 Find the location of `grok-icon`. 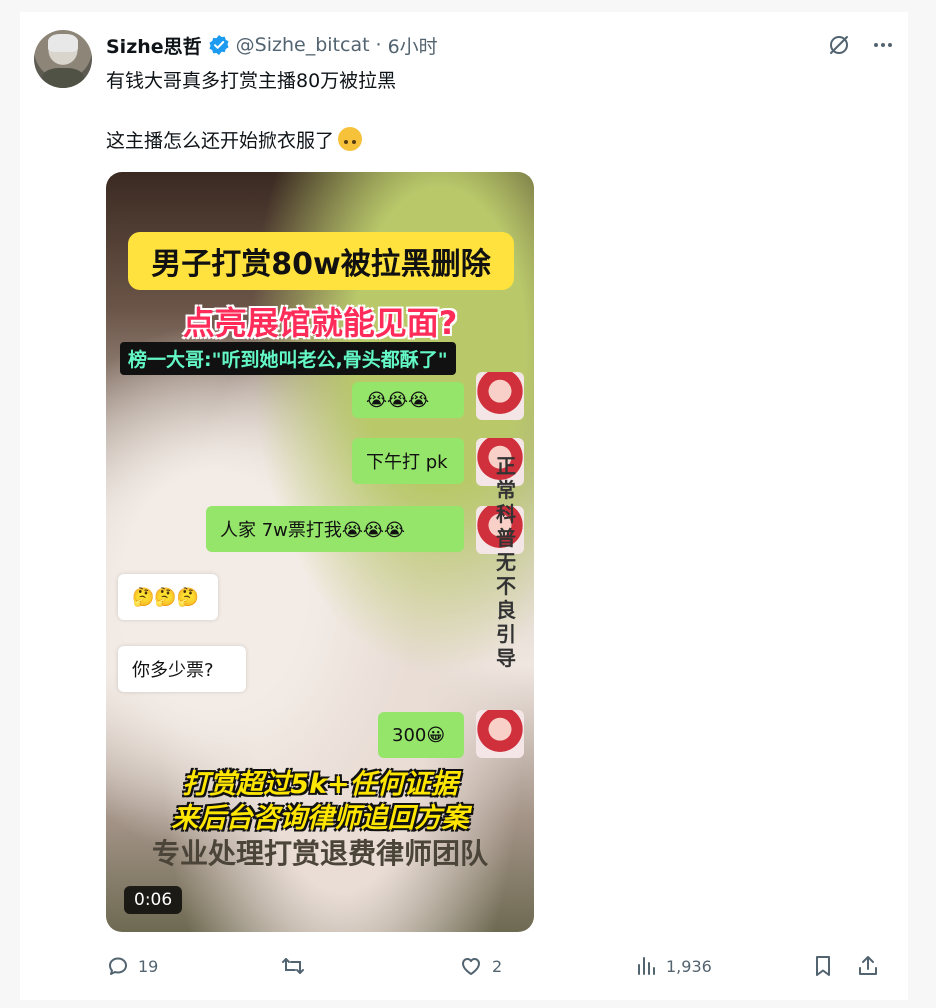

grok-icon is located at coordinates (839, 45).